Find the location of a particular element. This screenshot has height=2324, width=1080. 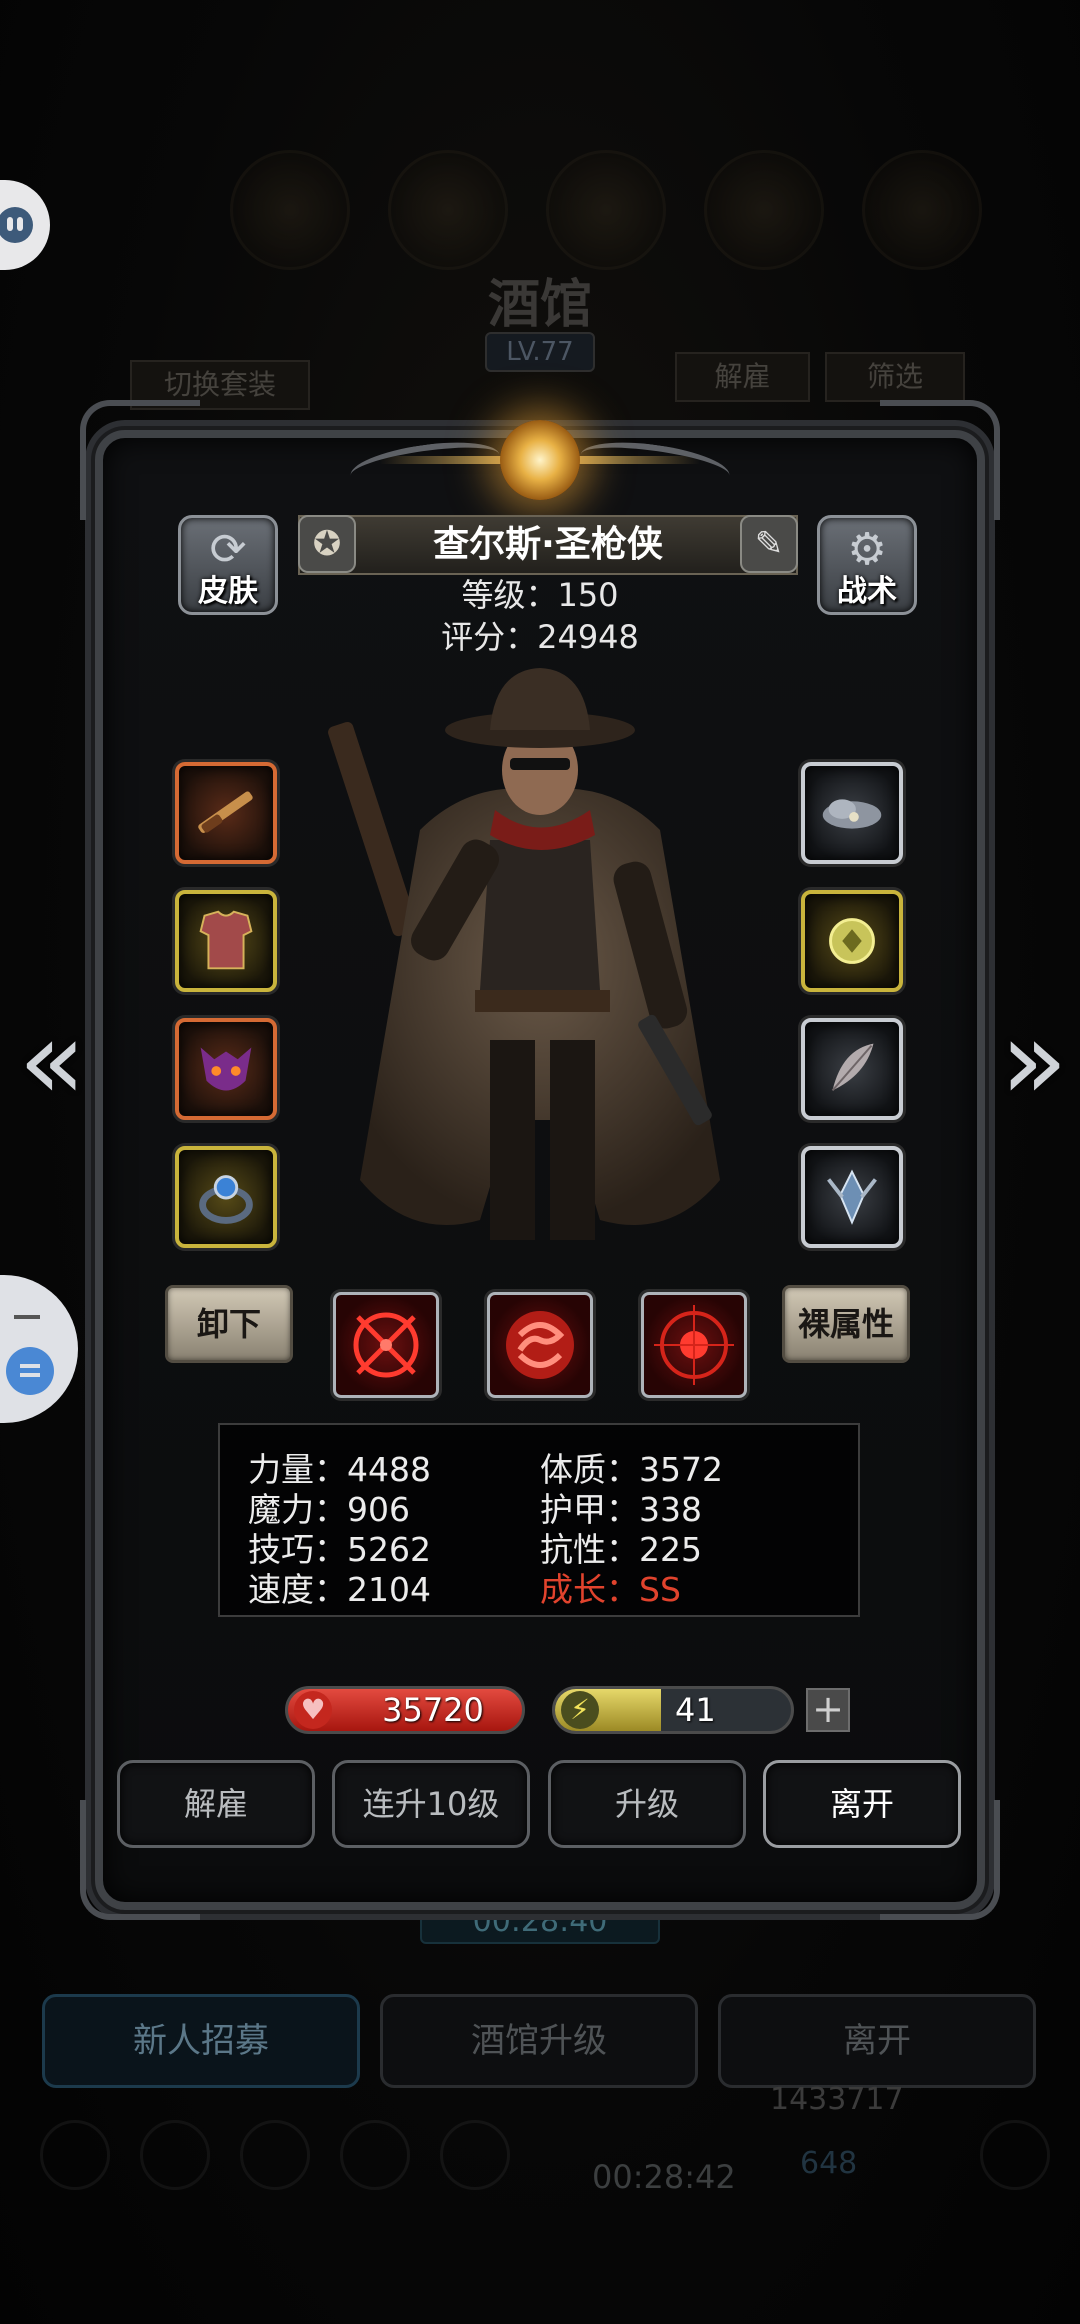

background-feature-icons is located at coordinates (610, 210).